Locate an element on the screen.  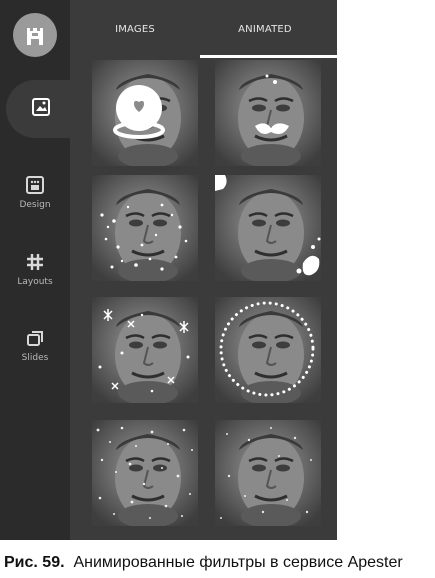
tab-animated: ANIMATED is located at coordinates (265, 30).